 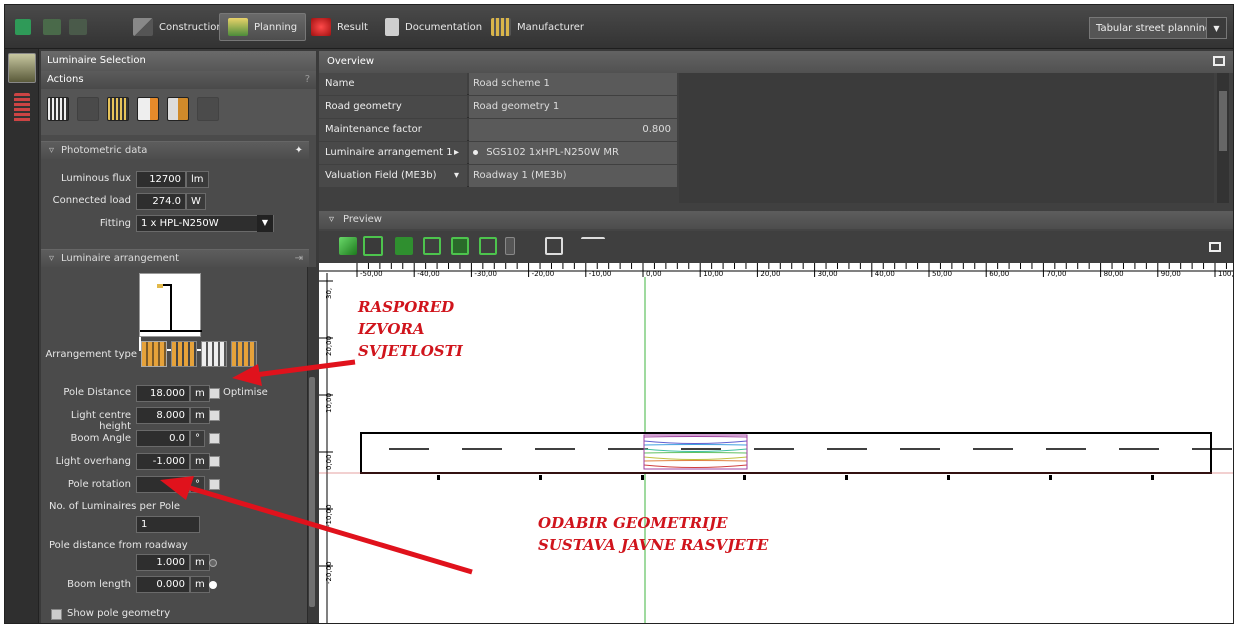 I want to click on tab-result: Result, so click(x=339, y=27).